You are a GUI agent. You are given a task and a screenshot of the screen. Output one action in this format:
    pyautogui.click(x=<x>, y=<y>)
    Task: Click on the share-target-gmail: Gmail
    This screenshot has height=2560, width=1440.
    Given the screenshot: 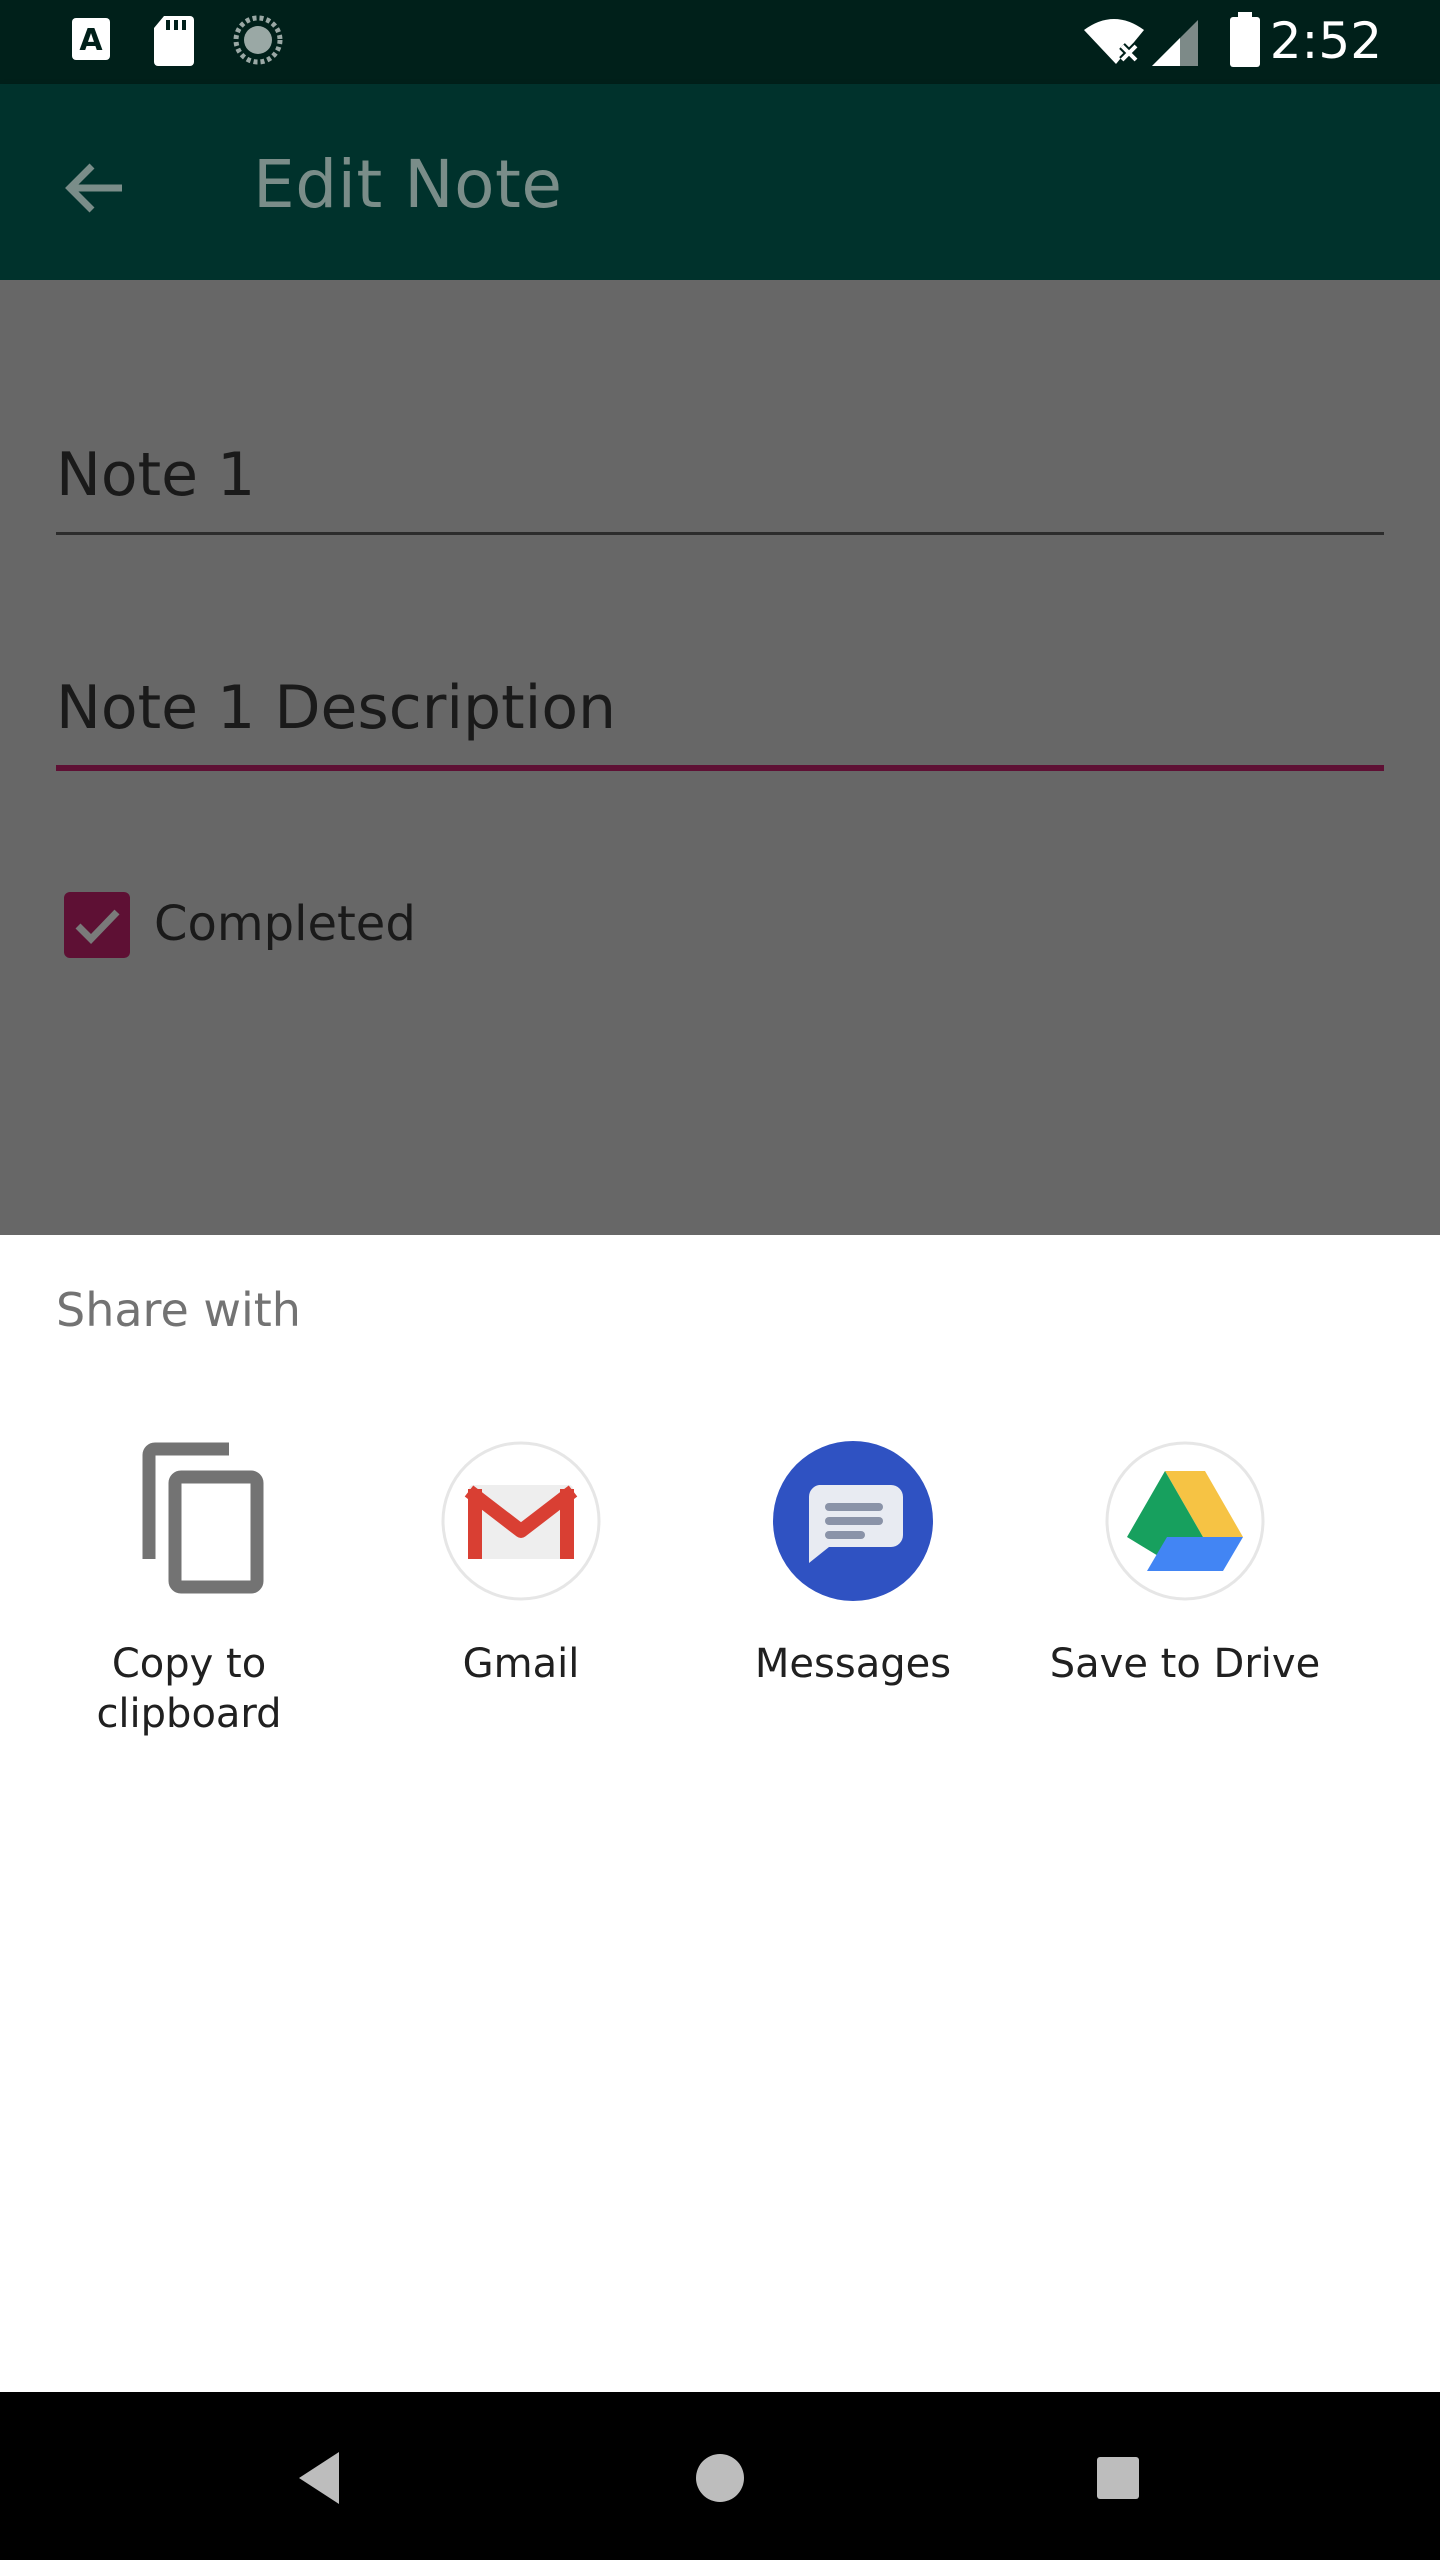 What is the action you would take?
    pyautogui.click(x=521, y=1601)
    